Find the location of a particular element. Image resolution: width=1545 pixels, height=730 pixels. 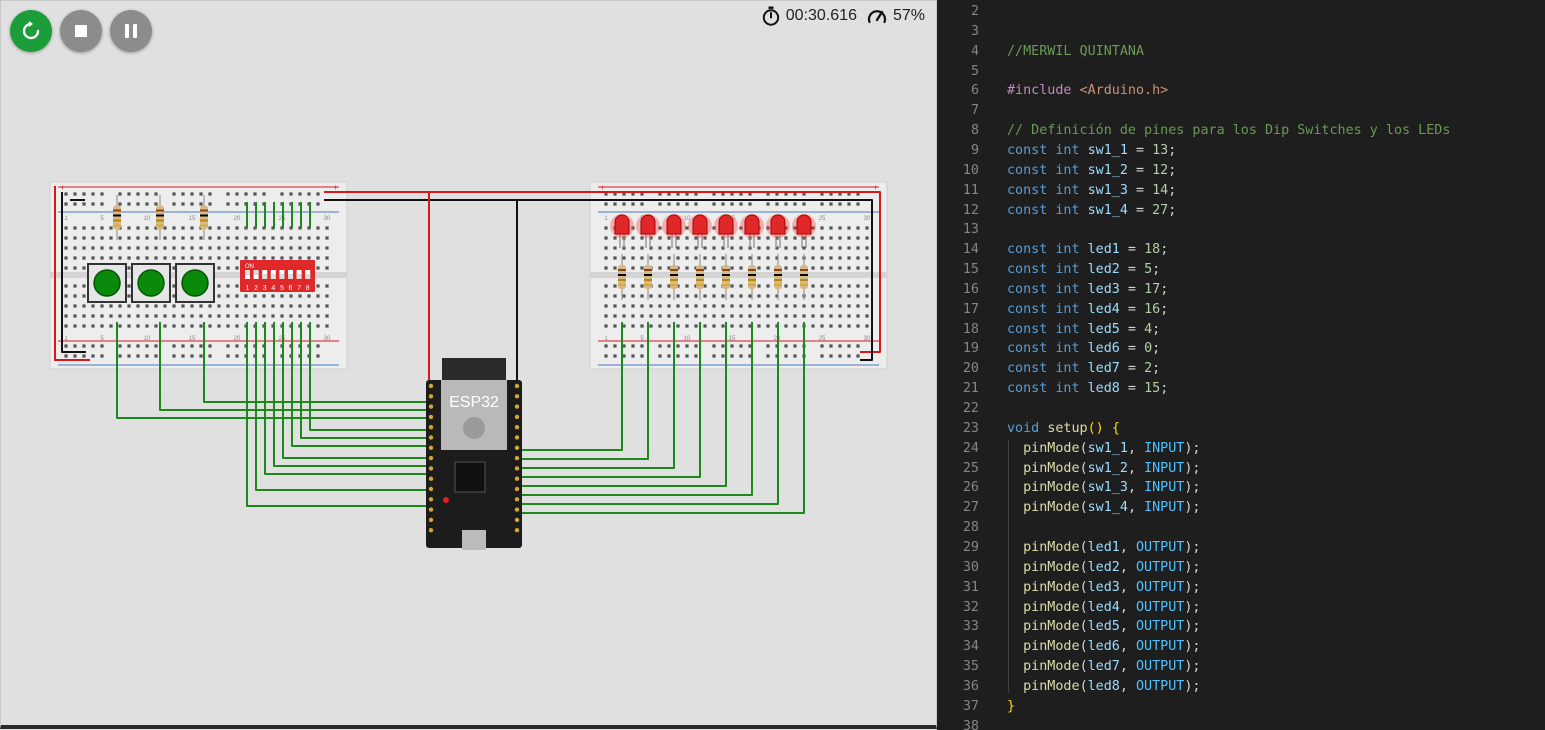

code-line: 26 pinMode(sw1_3, INPUT); is located at coordinates (1241, 488).